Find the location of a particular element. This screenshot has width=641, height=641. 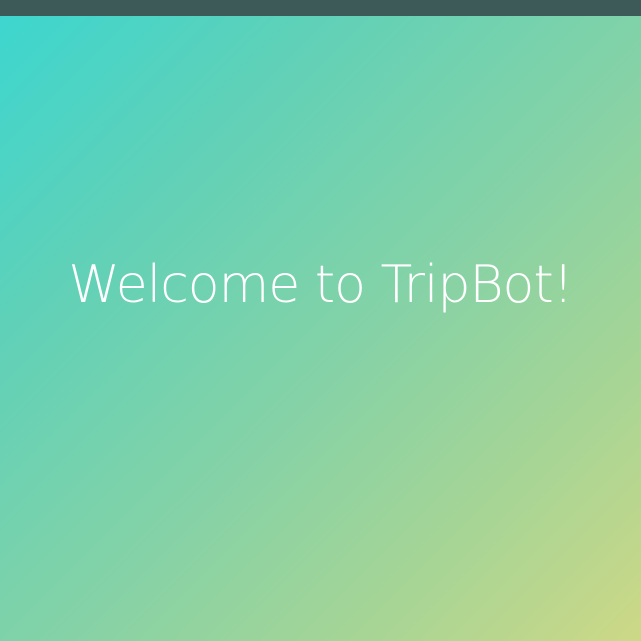

top-bar is located at coordinates (320, 8).